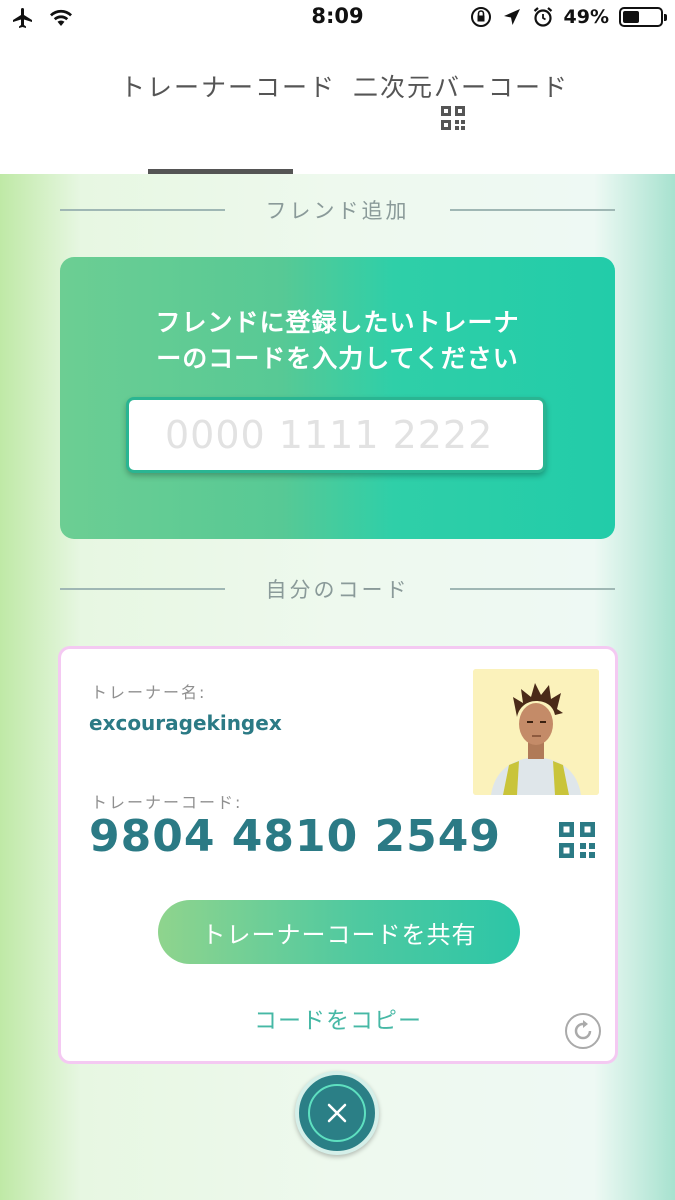 This screenshot has height=1200, width=675. I want to click on battery-fill, so click(631, 17).